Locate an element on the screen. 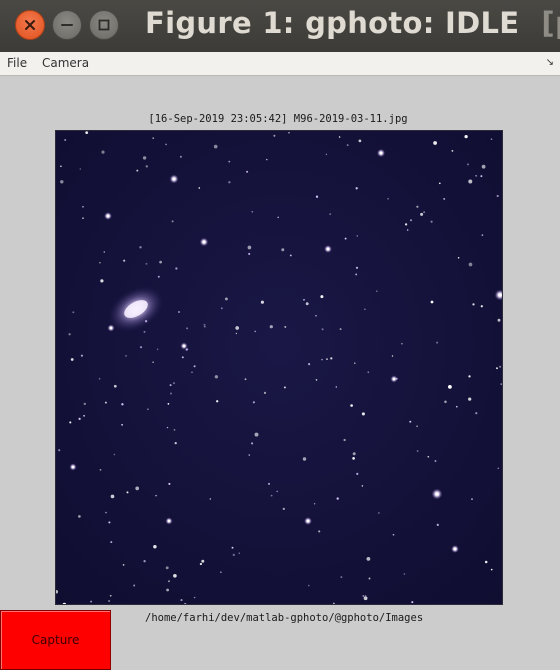 This screenshot has height=670, width=560. close-window-button is located at coordinates (30, 25).